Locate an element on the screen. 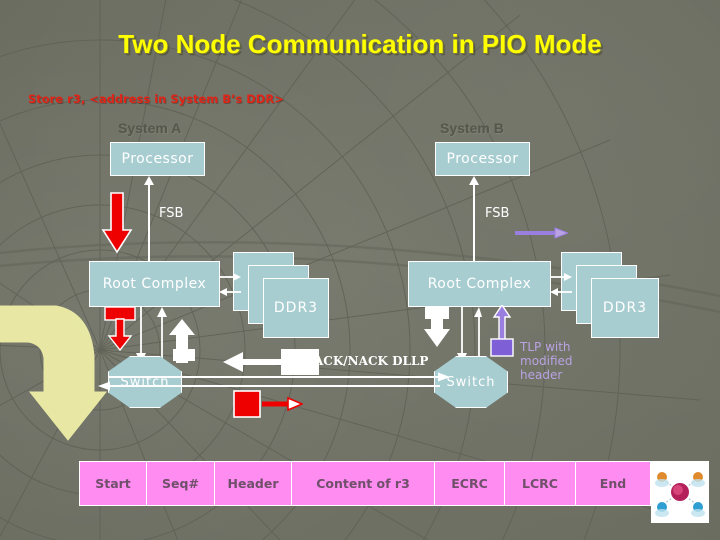  purple-tlp-marker is located at coordinates (502, 331).